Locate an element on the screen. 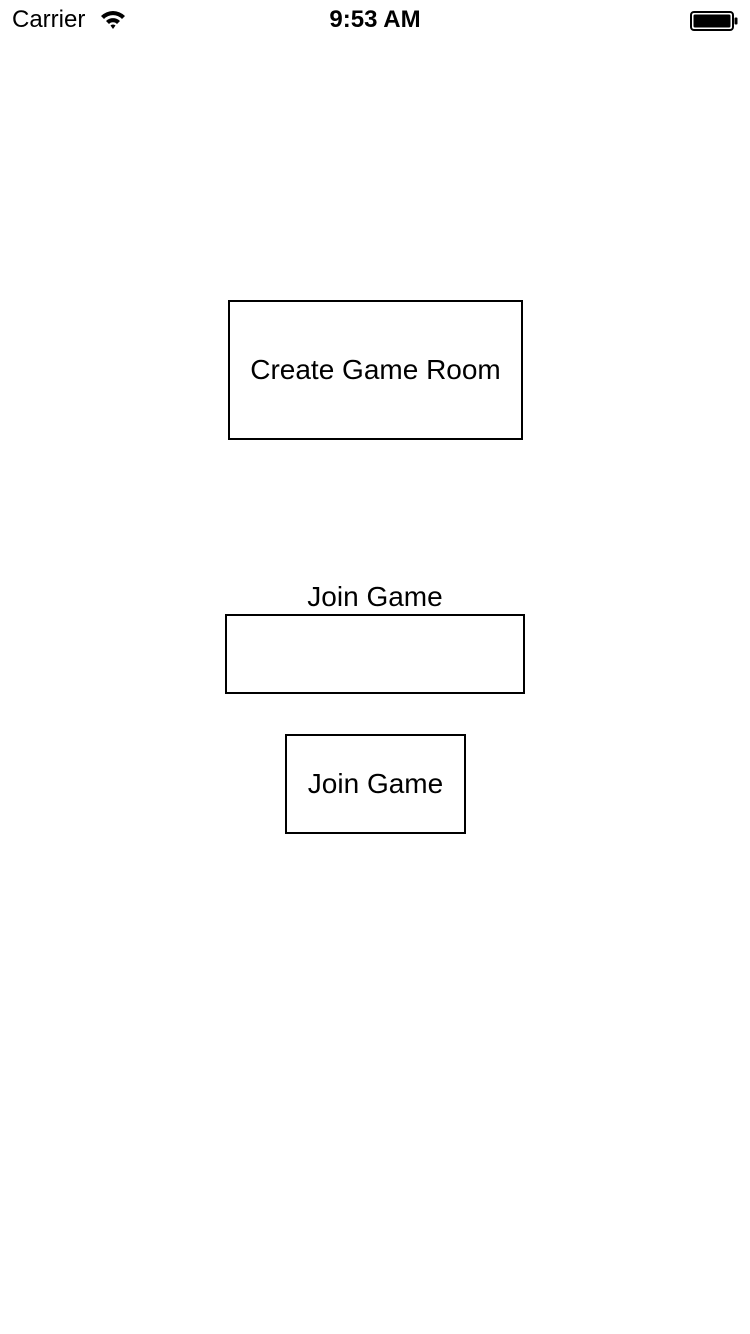 The width and height of the screenshot is (750, 1334). status-time: 9:53 AM is located at coordinates (375, 19).